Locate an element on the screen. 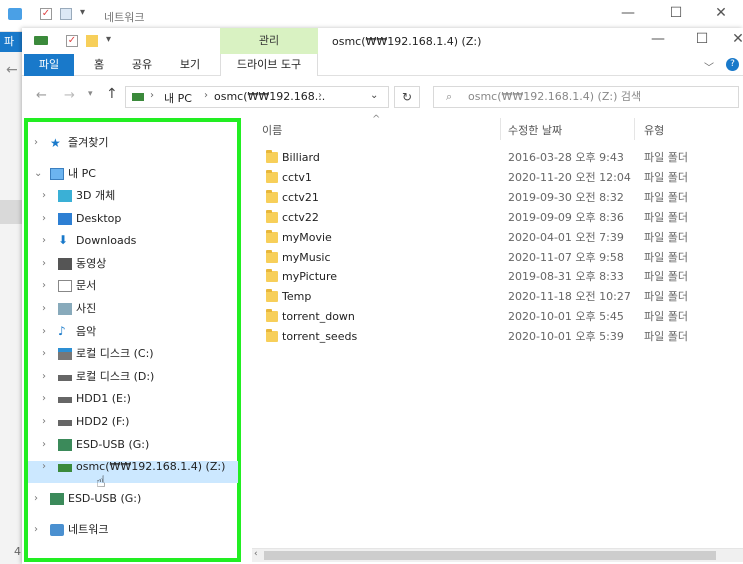 The height and width of the screenshot is (564, 743). nav-item: › 문서 is located at coordinates (133, 286).